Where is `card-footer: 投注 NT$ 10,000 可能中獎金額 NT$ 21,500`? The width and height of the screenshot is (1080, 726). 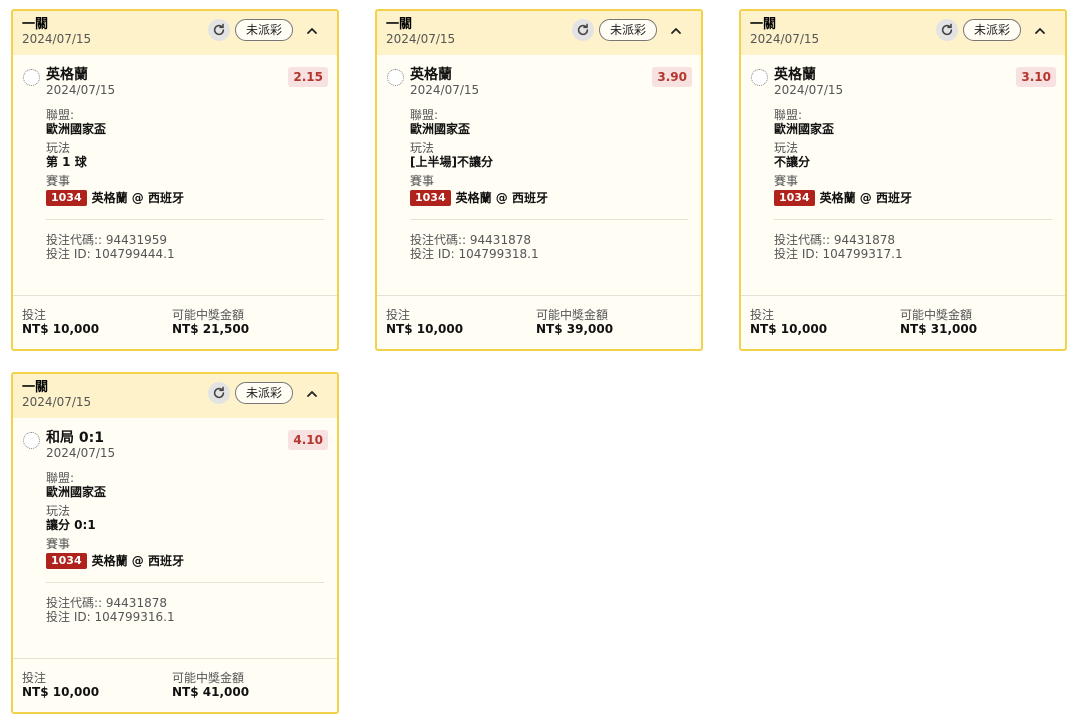
card-footer: 投注 NT$ 10,000 可能中獎金額 NT$ 21,500 is located at coordinates (175, 322).